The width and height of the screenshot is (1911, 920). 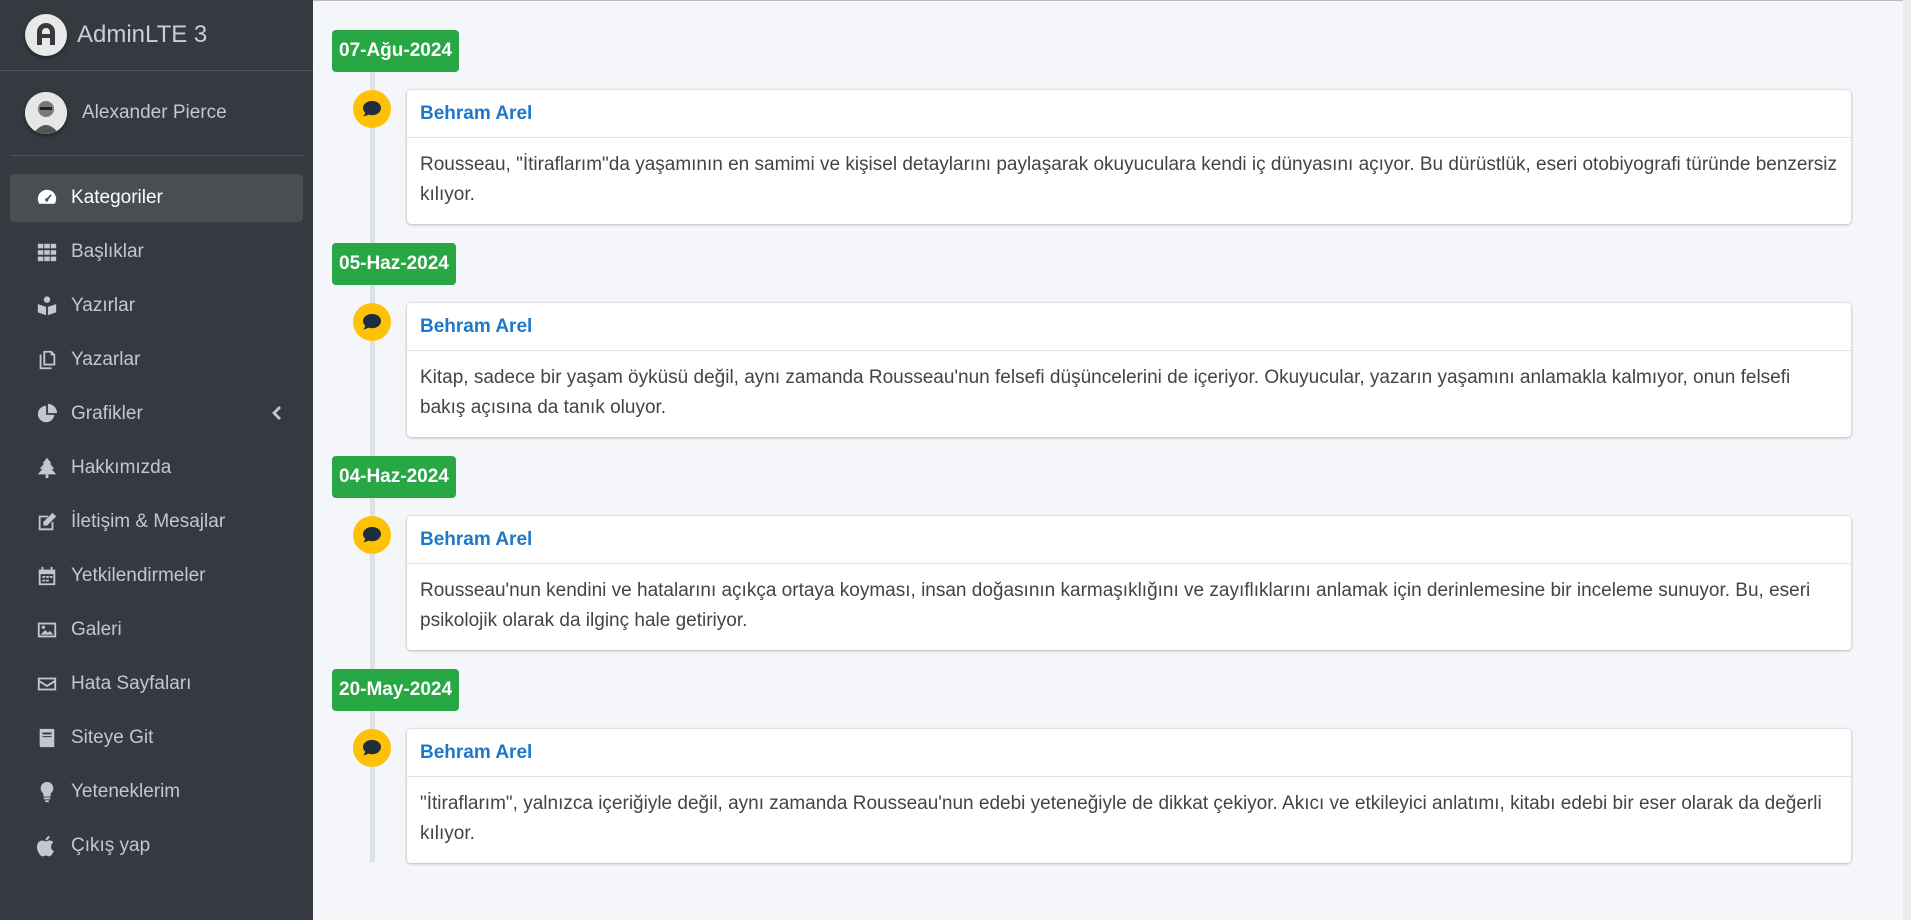 What do you see at coordinates (156, 846) in the screenshot?
I see `sidebar-item-cikis-yap: Çıkış yap` at bounding box center [156, 846].